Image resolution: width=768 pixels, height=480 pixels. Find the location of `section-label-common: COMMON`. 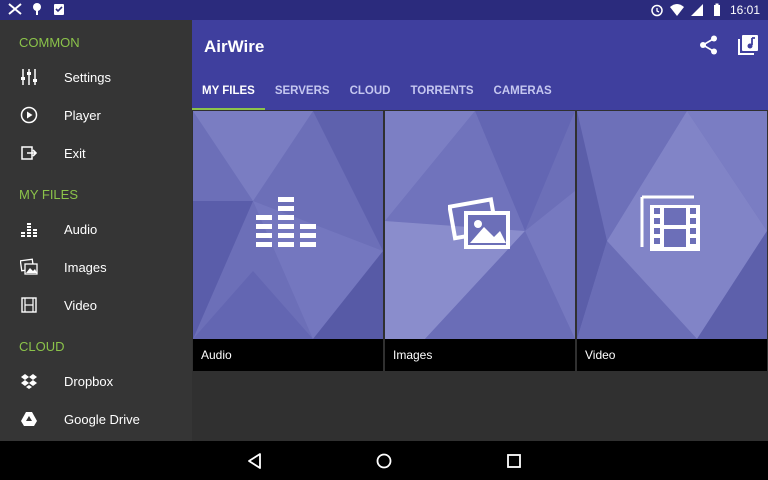

section-label-common: COMMON is located at coordinates (49, 42).